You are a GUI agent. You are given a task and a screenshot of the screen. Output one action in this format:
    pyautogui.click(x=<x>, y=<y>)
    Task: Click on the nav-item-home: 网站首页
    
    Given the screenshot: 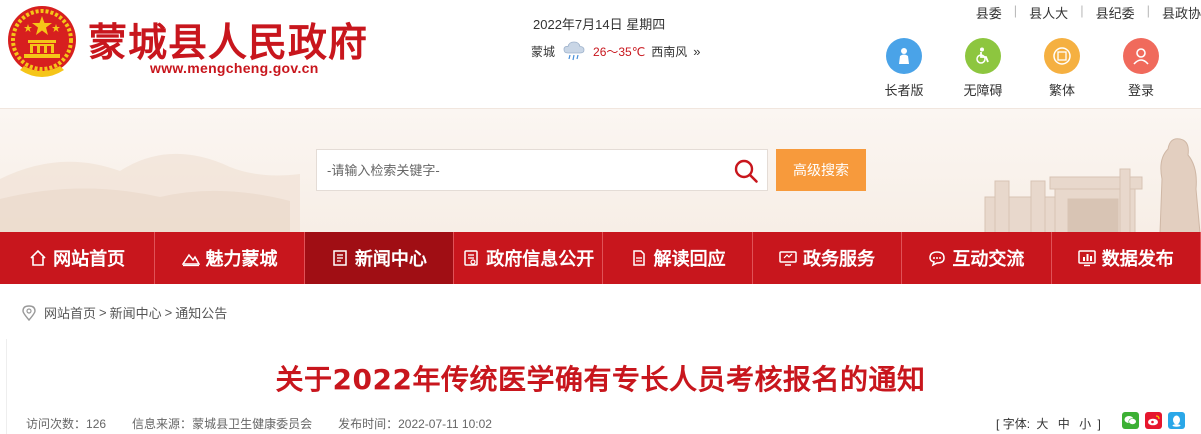 What is the action you would take?
    pyautogui.click(x=78, y=258)
    